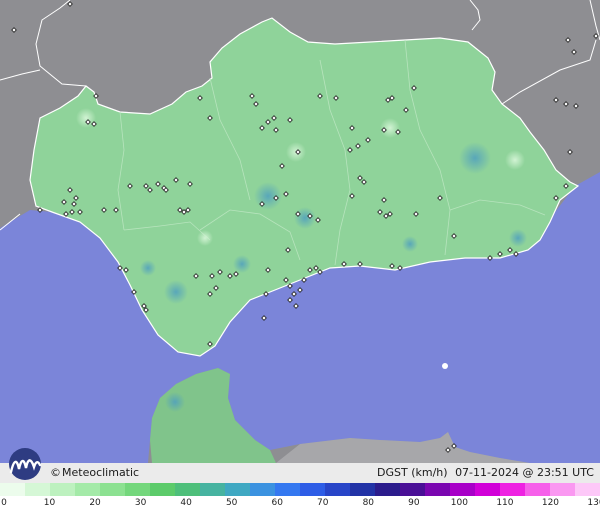  I want to click on brand-label: ©Meteoclimatic, so click(94, 472).